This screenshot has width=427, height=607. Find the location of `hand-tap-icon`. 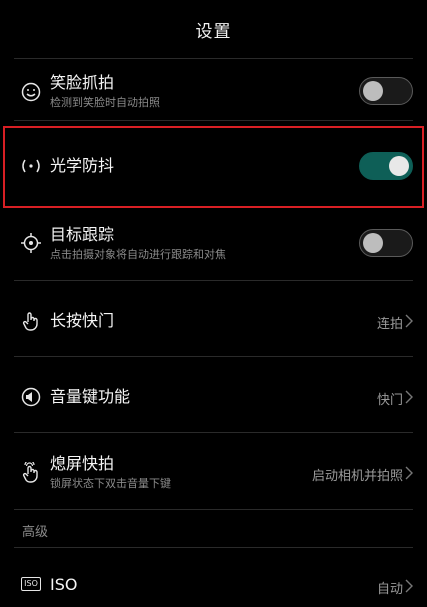

hand-tap-icon is located at coordinates (31, 321).